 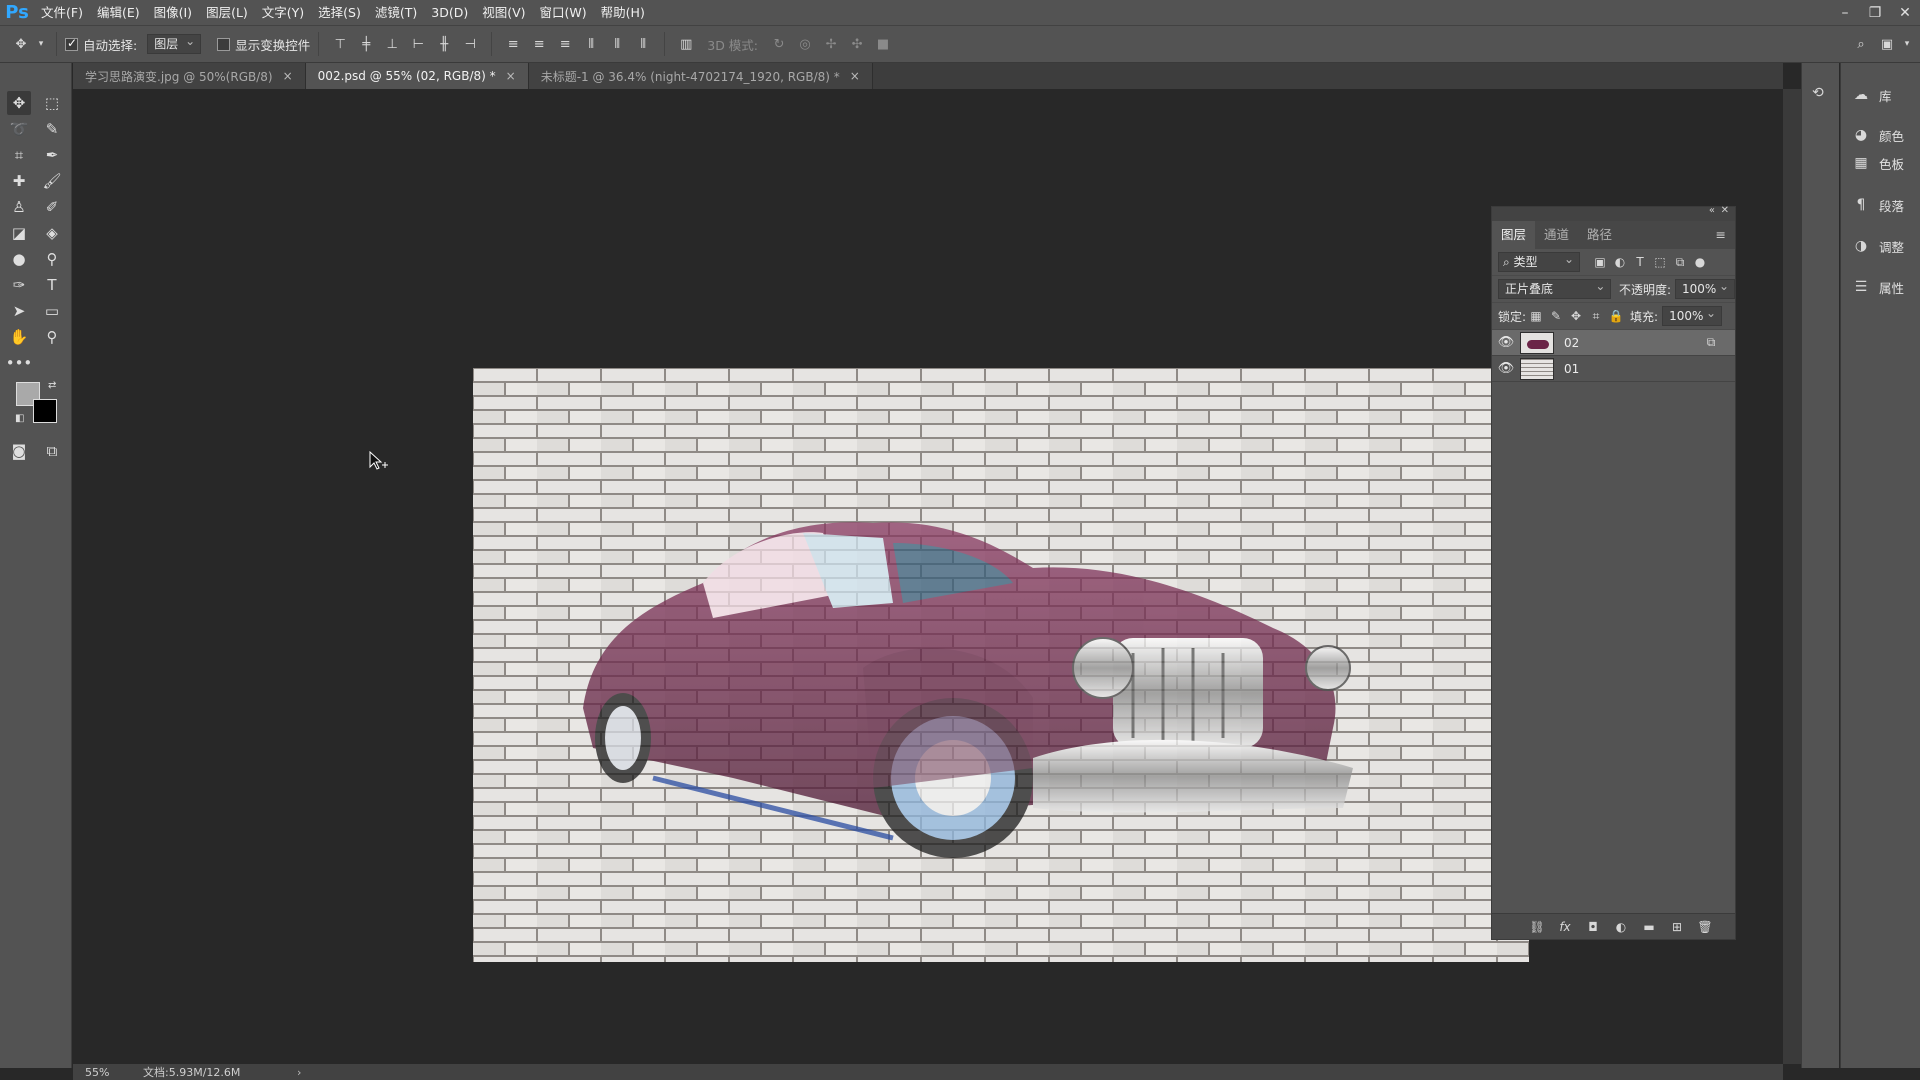 I want to click on panel-menu-icon: ≡, so click(x=1721, y=235).